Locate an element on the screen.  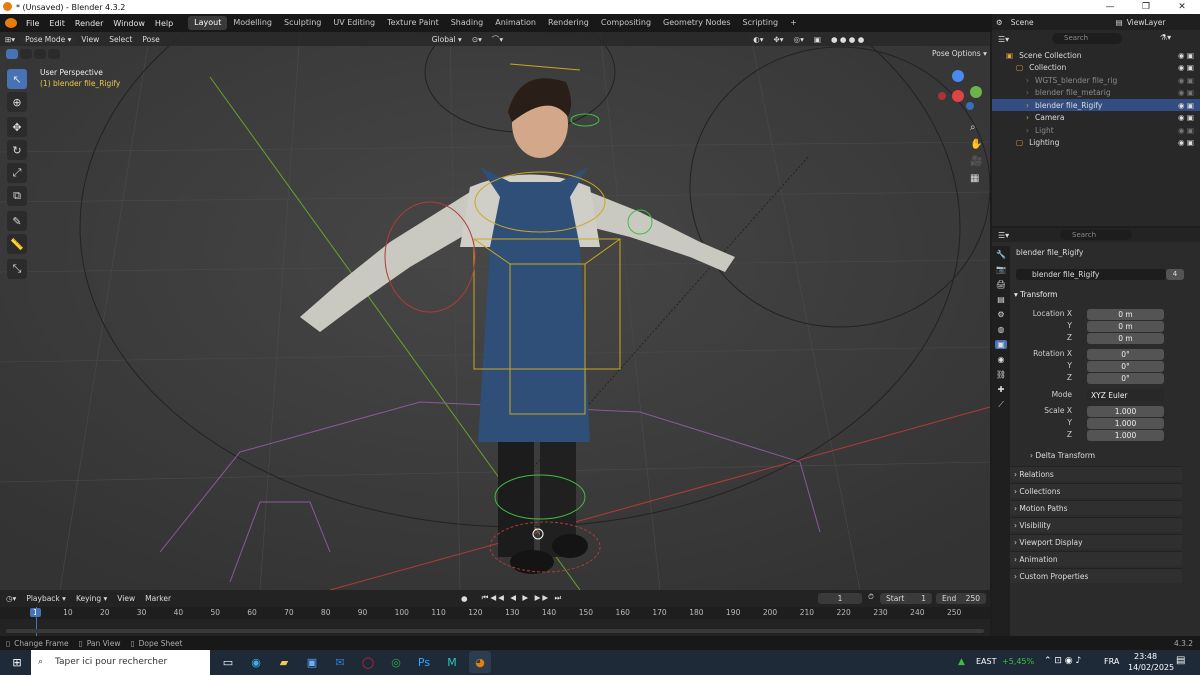
tab-texture-paint: Texture Paint is located at coordinates (413, 23).